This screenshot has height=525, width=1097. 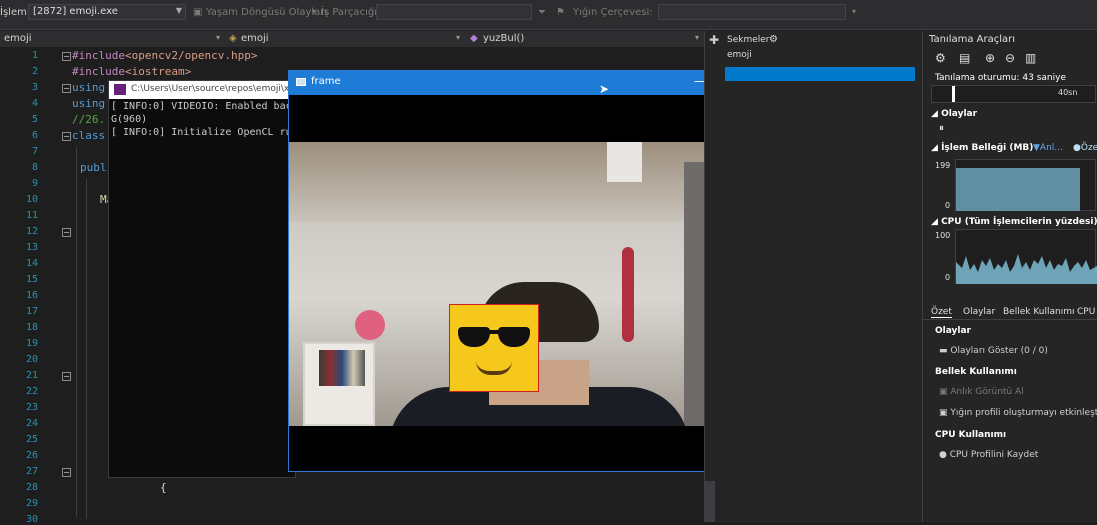 What do you see at coordinates (560, 12) in the screenshot?
I see `flag-icon: ⚑` at bounding box center [560, 12].